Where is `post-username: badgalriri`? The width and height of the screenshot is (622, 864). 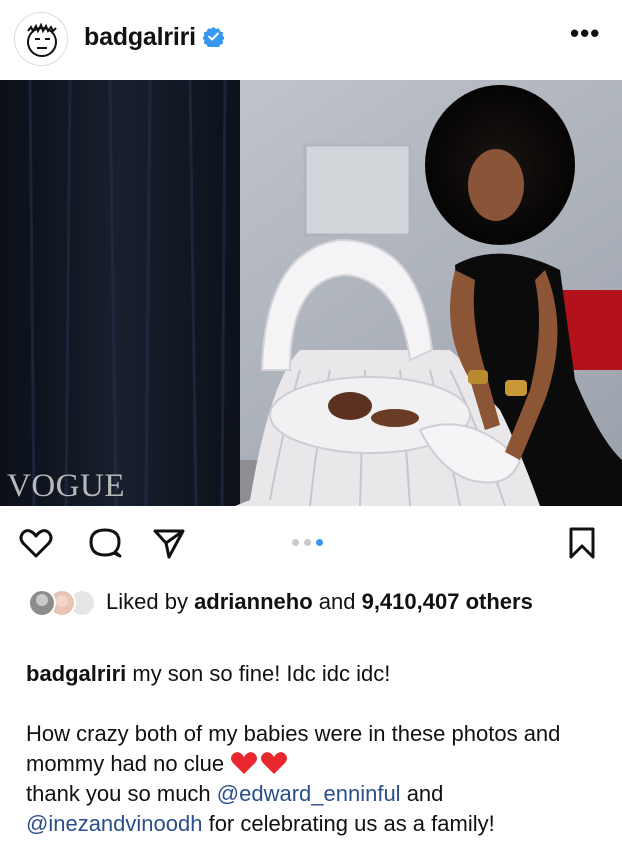
post-username: badgalriri is located at coordinates (140, 37).